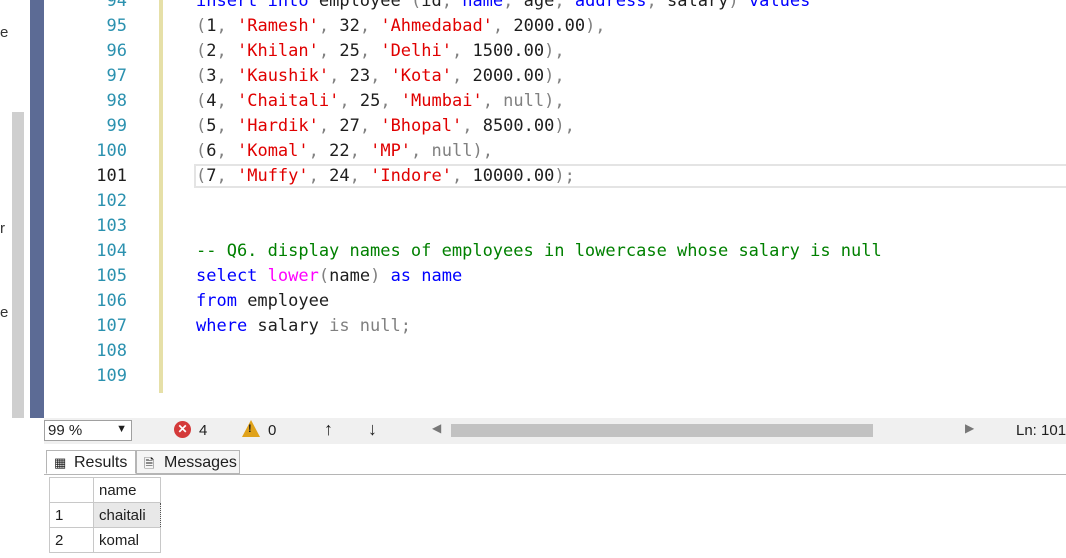 This screenshot has height=558, width=1066. I want to click on column-header-name: name, so click(127, 490).